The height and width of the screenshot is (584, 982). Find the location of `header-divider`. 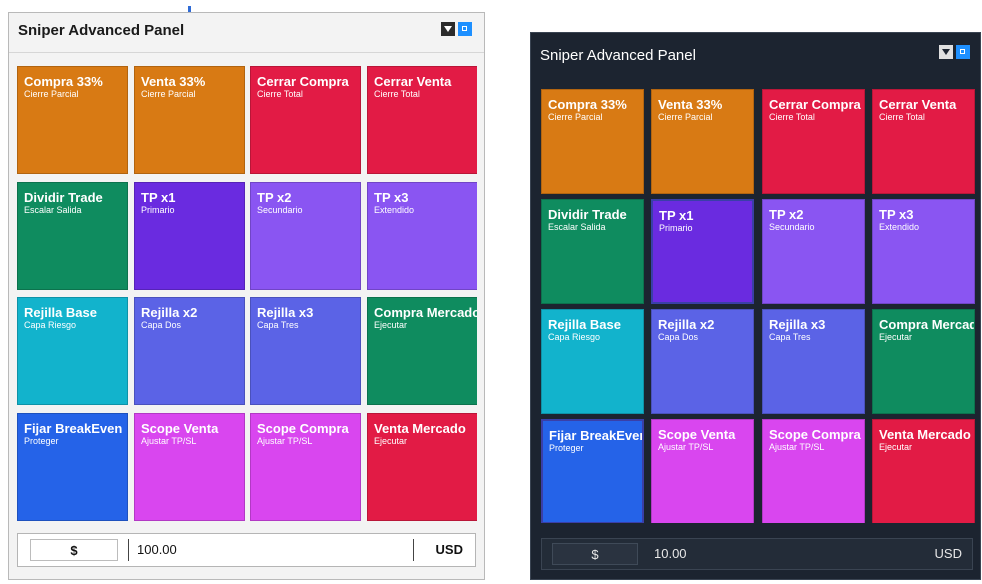

header-divider is located at coordinates (246, 52).